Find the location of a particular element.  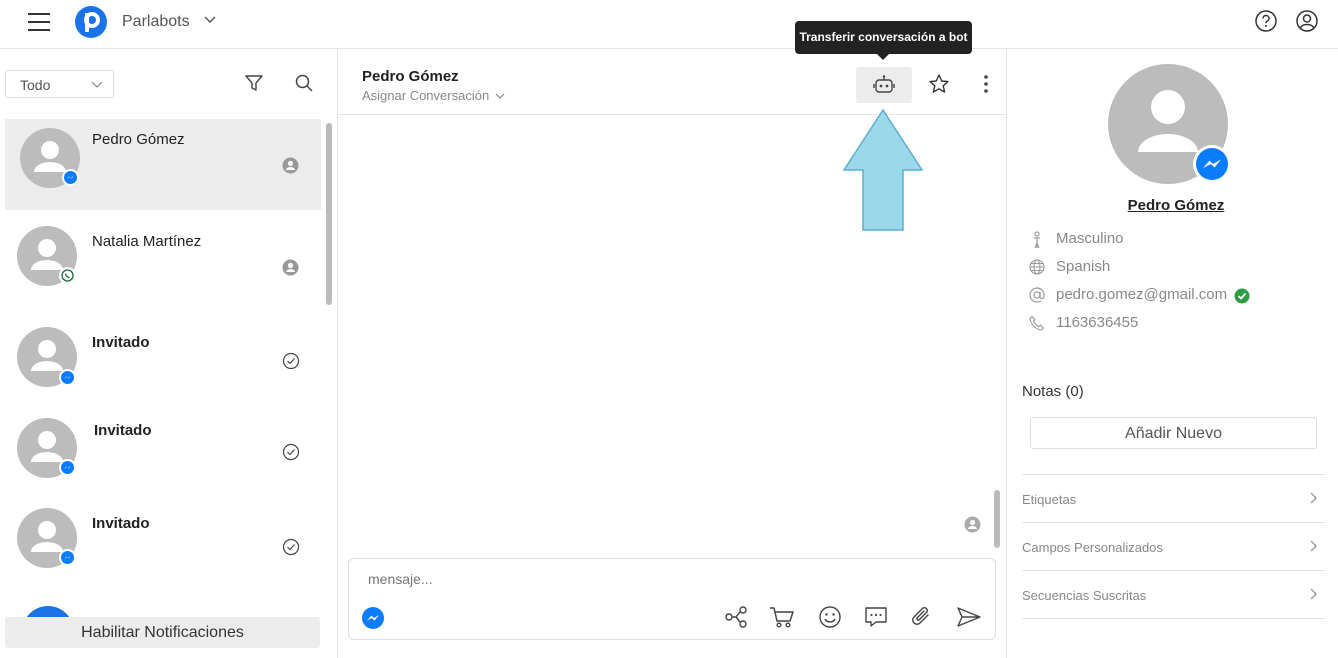

filter-icon is located at coordinates (254, 83).